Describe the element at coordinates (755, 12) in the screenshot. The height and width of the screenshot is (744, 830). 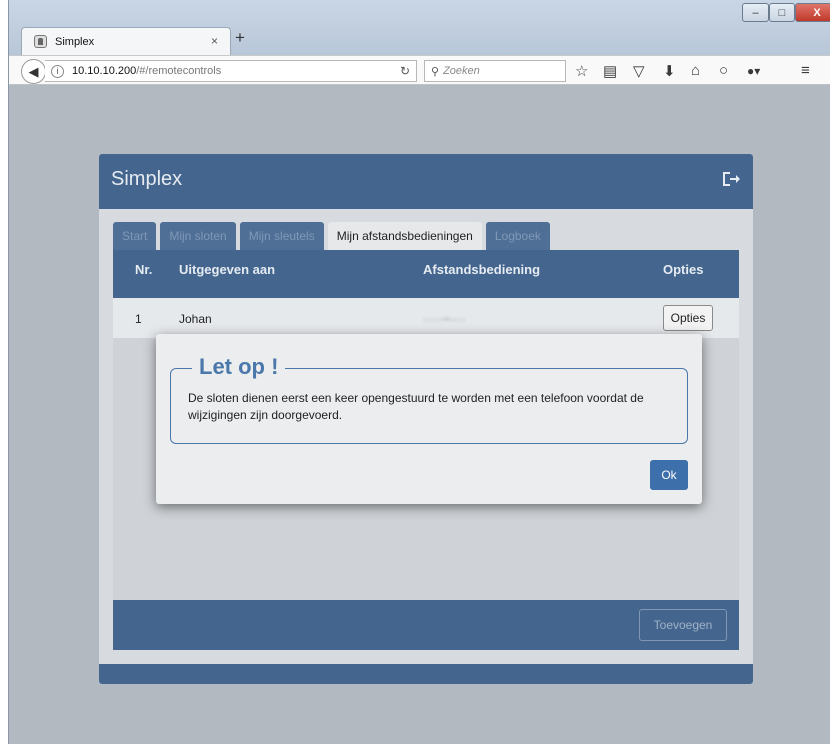
I see `minimize-button: –` at that location.